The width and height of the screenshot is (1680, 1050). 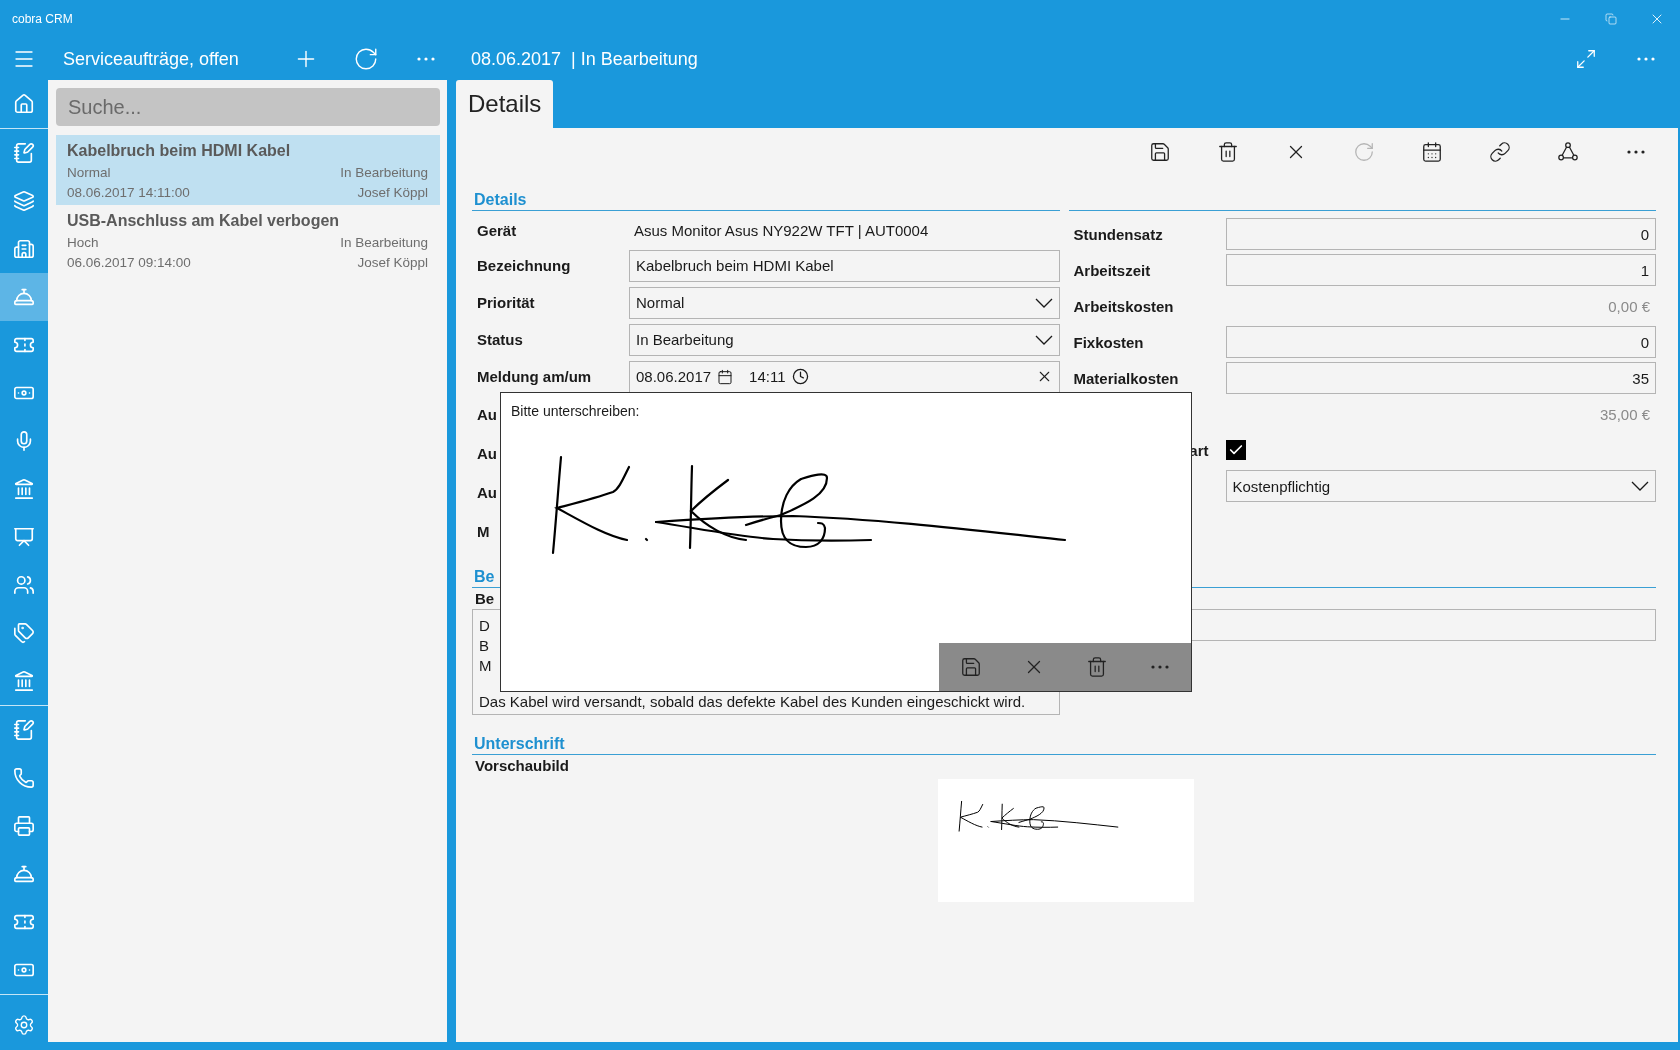 I want to click on section-title: Details, so click(x=500, y=200).